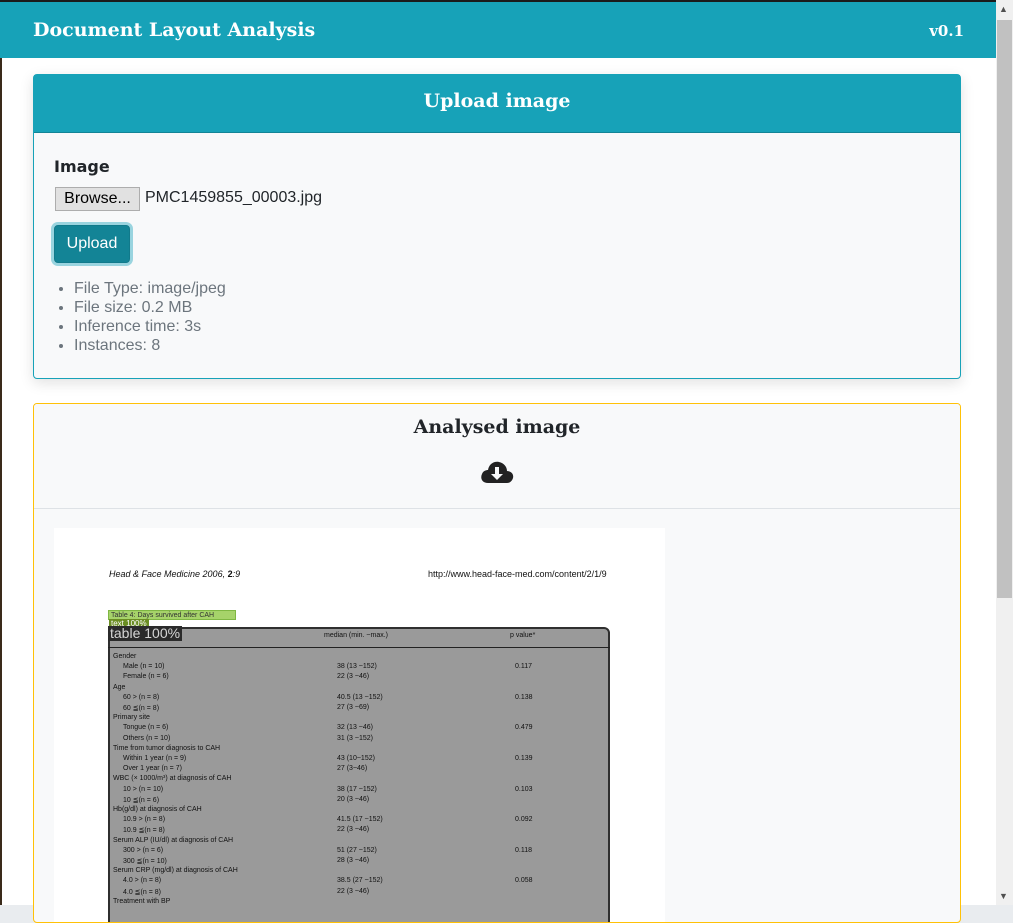  I want to click on table-row-label: Time from tumor diagnosis to CAH, so click(167, 748).